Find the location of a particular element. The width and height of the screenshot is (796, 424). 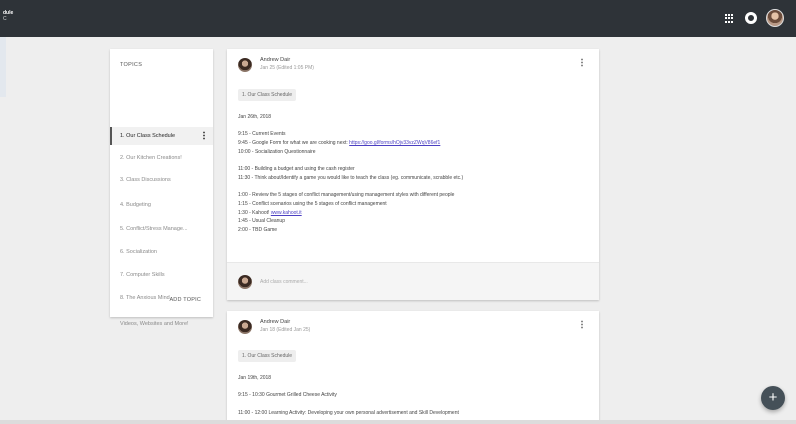

user-avatar is located at coordinates (775, 18).